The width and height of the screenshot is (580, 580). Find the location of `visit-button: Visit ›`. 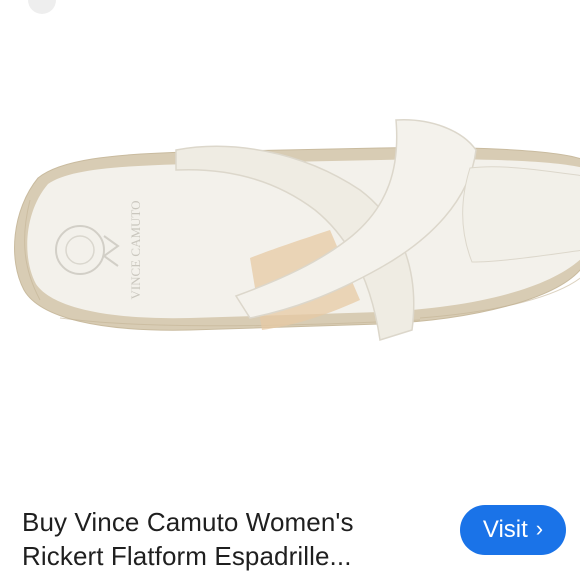

visit-button: Visit › is located at coordinates (513, 530).